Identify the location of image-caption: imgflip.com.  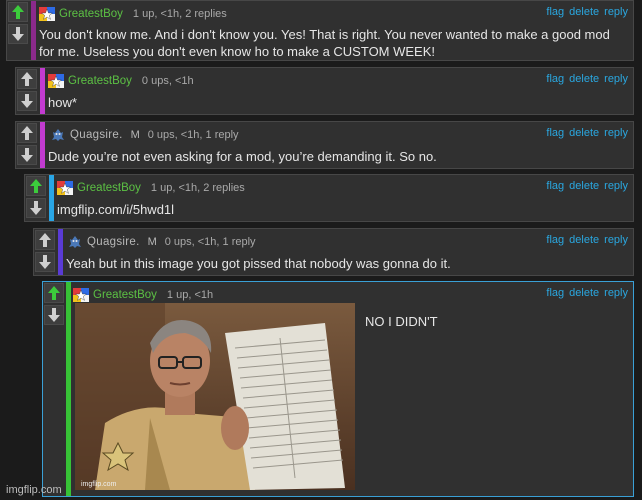
(99, 484).